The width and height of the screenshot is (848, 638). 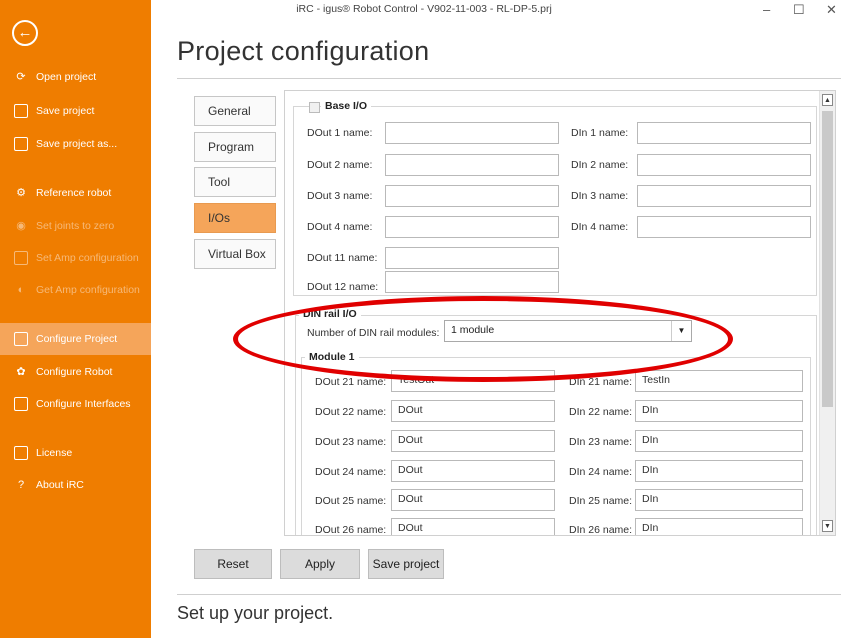 I want to click on dout-3-field, so click(x=472, y=196).